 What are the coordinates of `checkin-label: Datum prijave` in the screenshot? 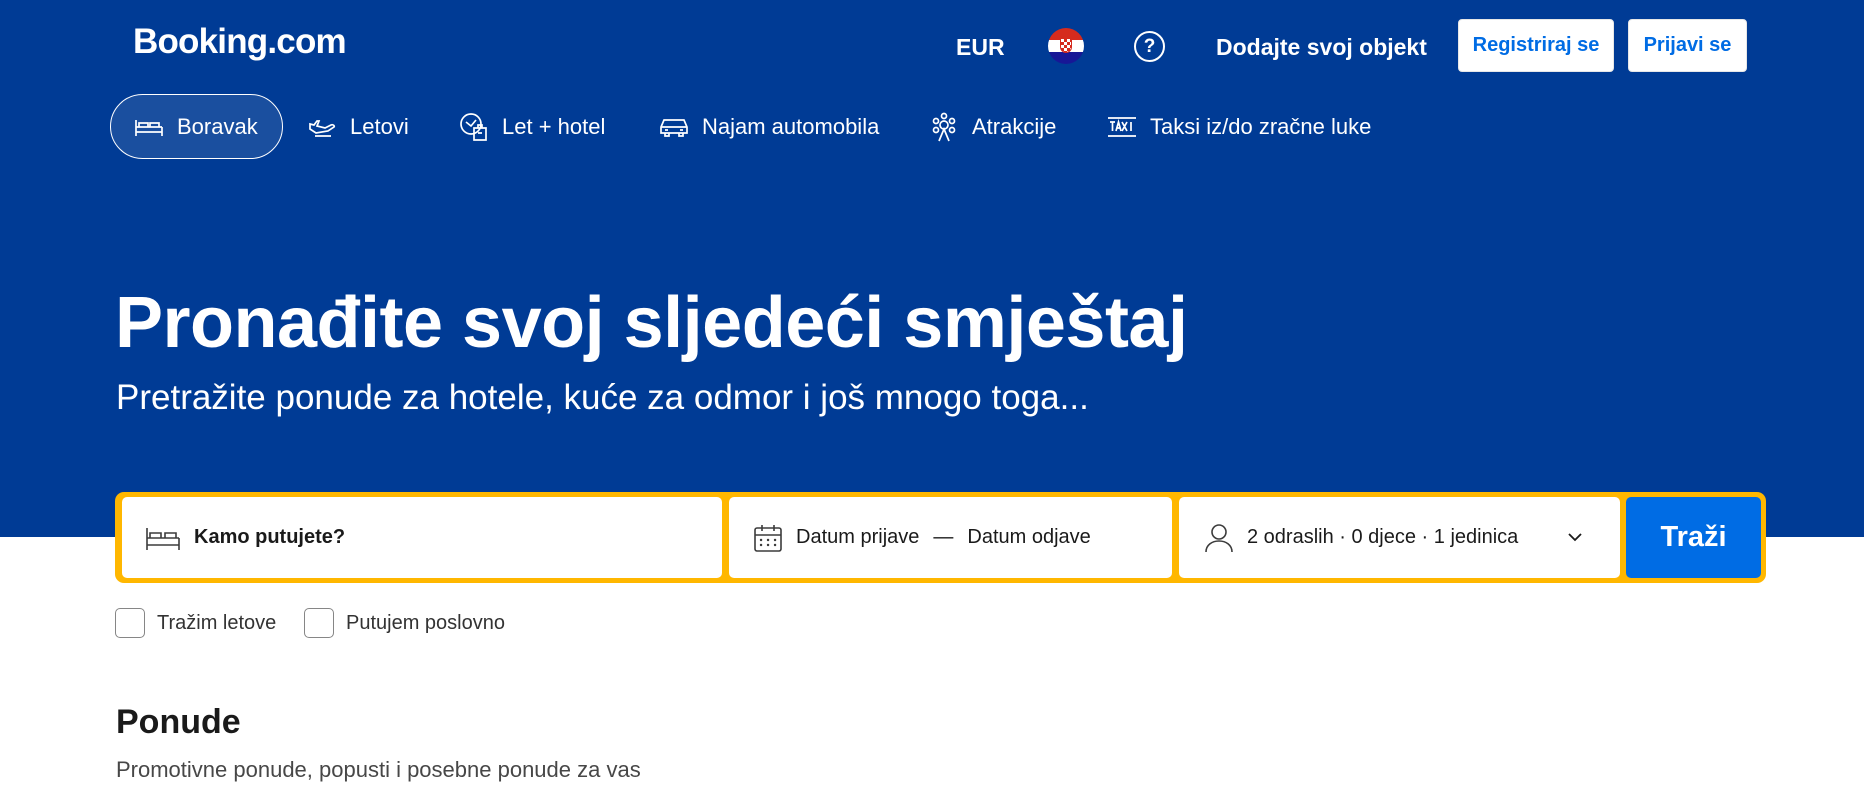 It's located at (858, 537).